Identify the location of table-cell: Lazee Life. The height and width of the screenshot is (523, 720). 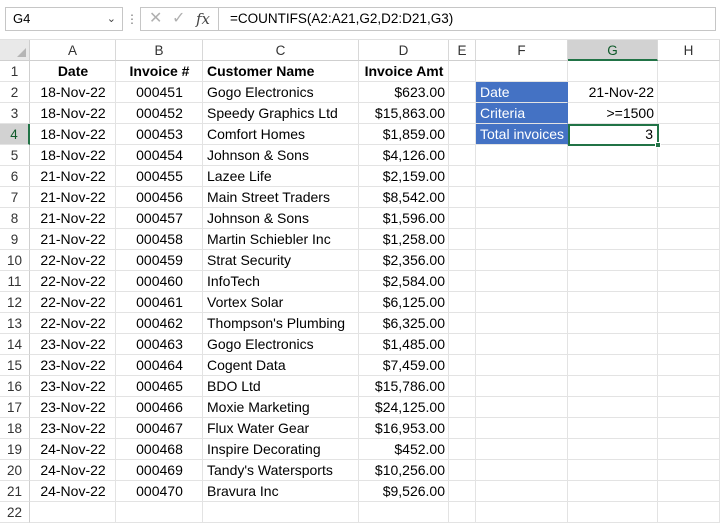
(281, 176).